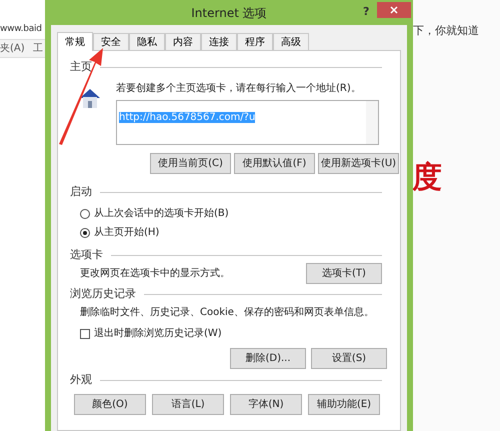 Image resolution: width=500 pixels, height=431 pixels. What do you see at coordinates (358, 163) in the screenshot?
I see `dialog-button: 使用新选项卡(U)` at bounding box center [358, 163].